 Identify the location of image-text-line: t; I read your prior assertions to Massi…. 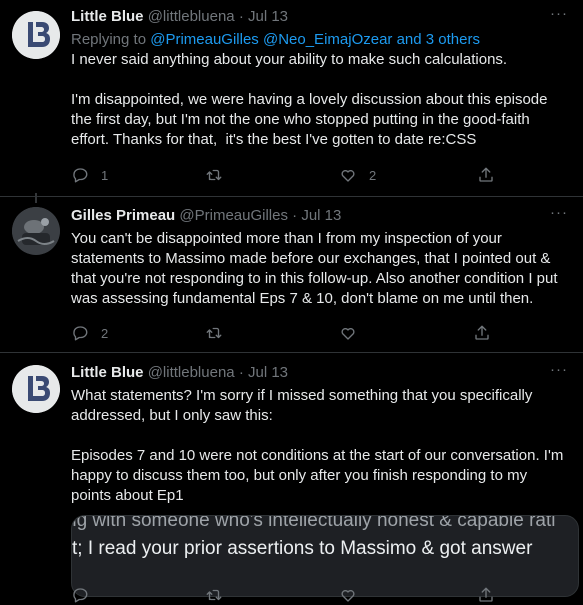
(302, 548).